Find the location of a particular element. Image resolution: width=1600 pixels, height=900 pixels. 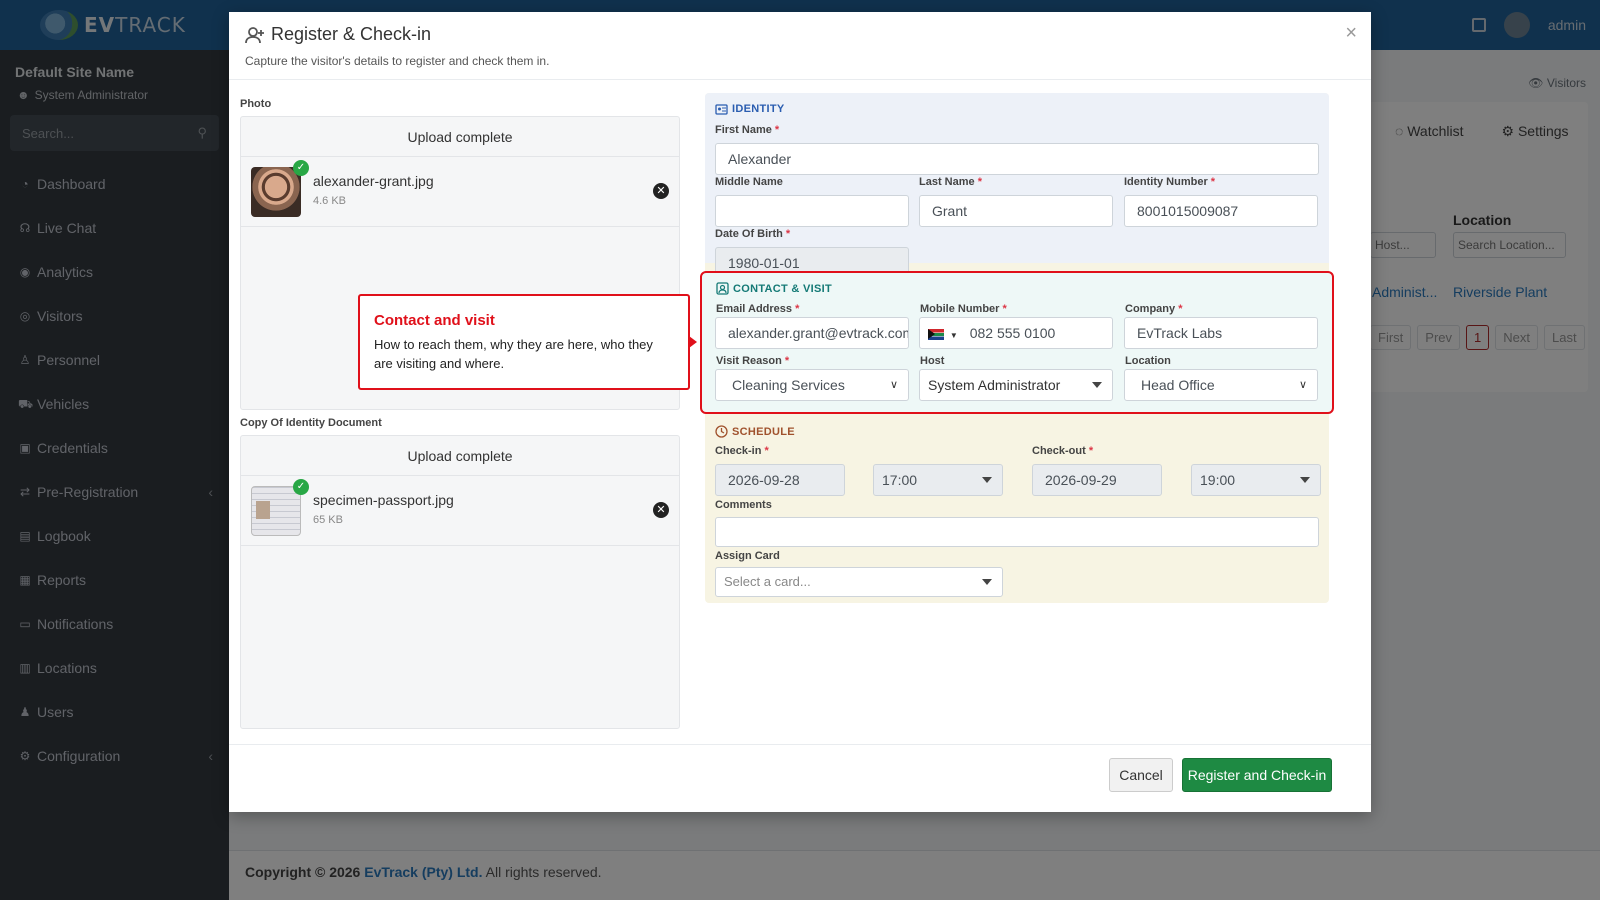

id-document-upload-status: Upload complete is located at coordinates (460, 456).